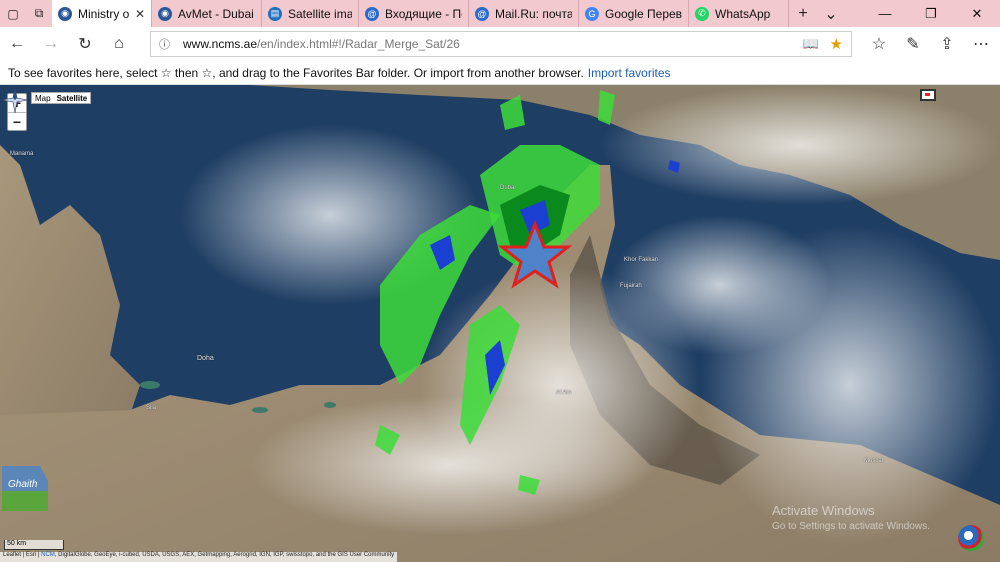 The height and width of the screenshot is (562, 1000). What do you see at coordinates (971, 538) in the screenshot?
I see `ncms-logo` at bounding box center [971, 538].